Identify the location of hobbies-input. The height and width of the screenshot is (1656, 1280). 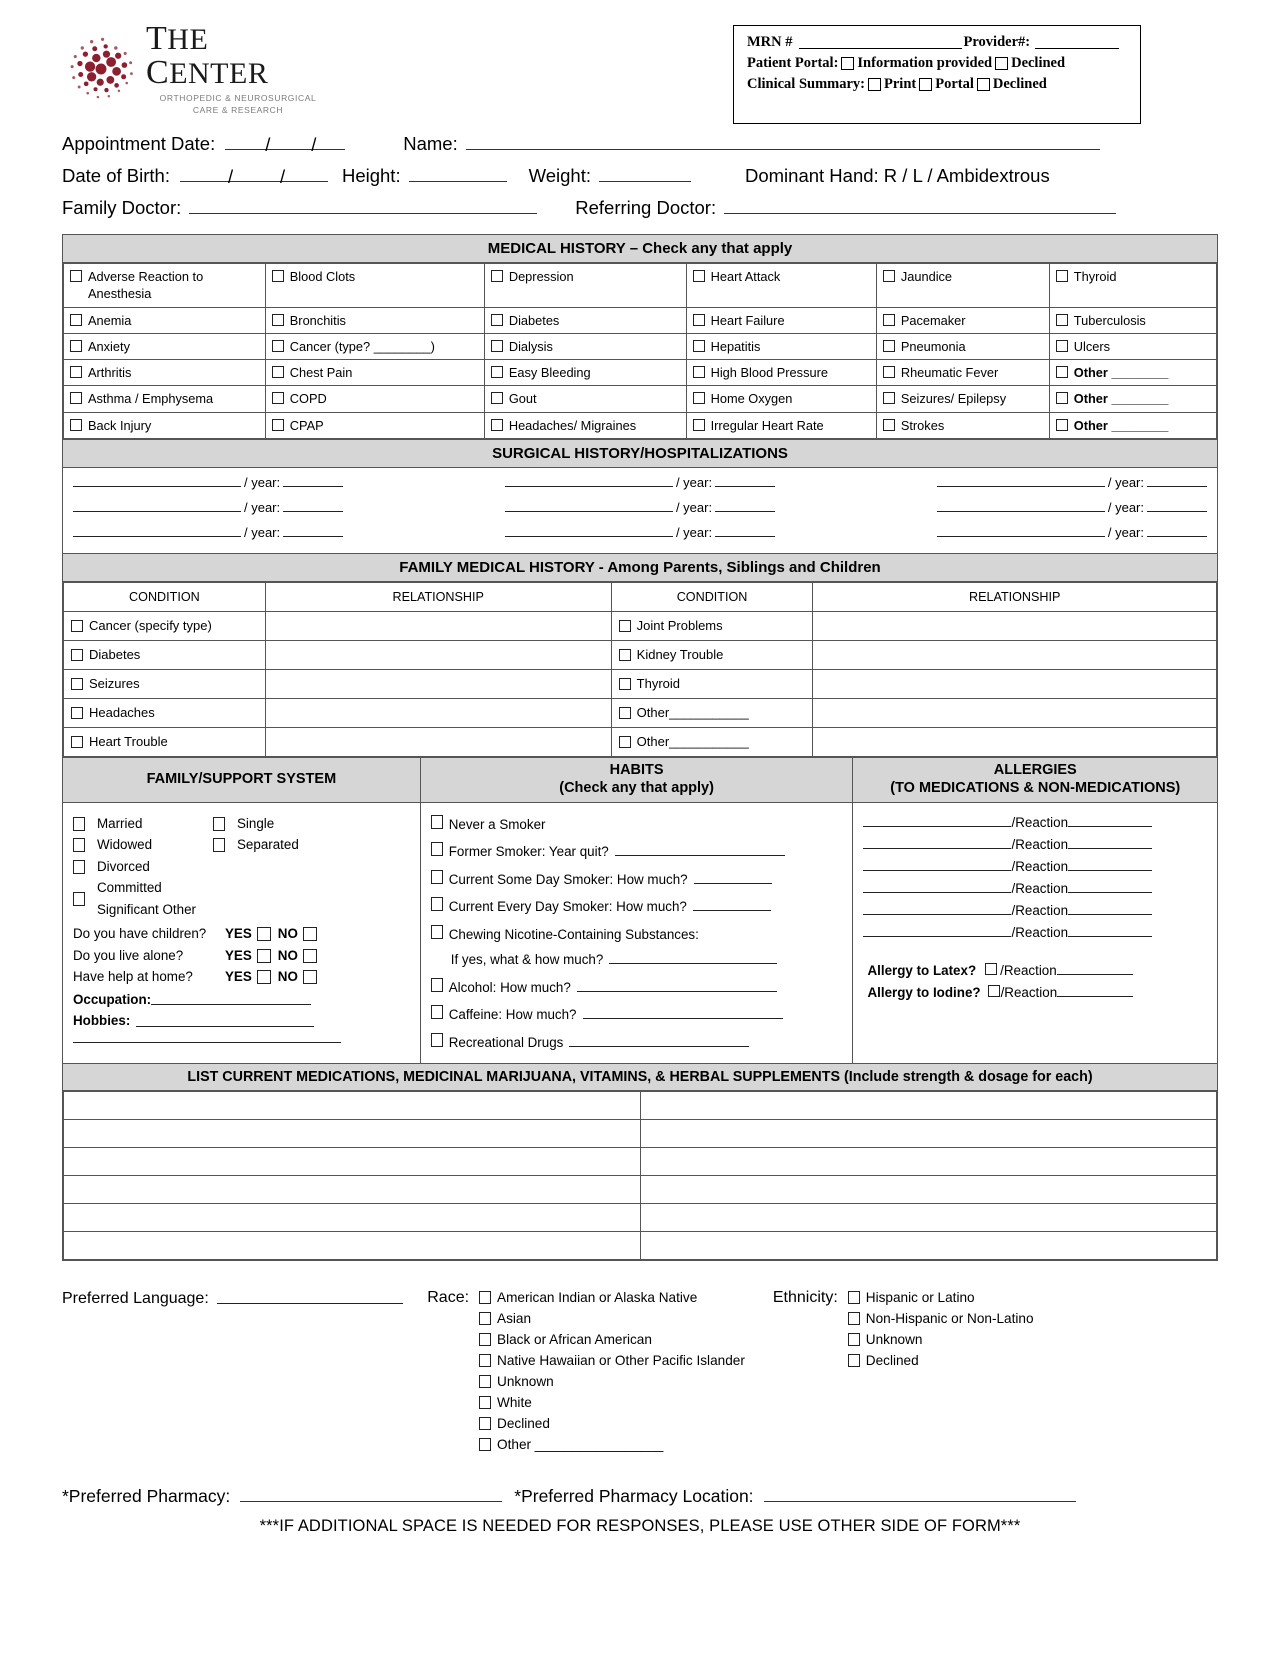
(225, 1021).